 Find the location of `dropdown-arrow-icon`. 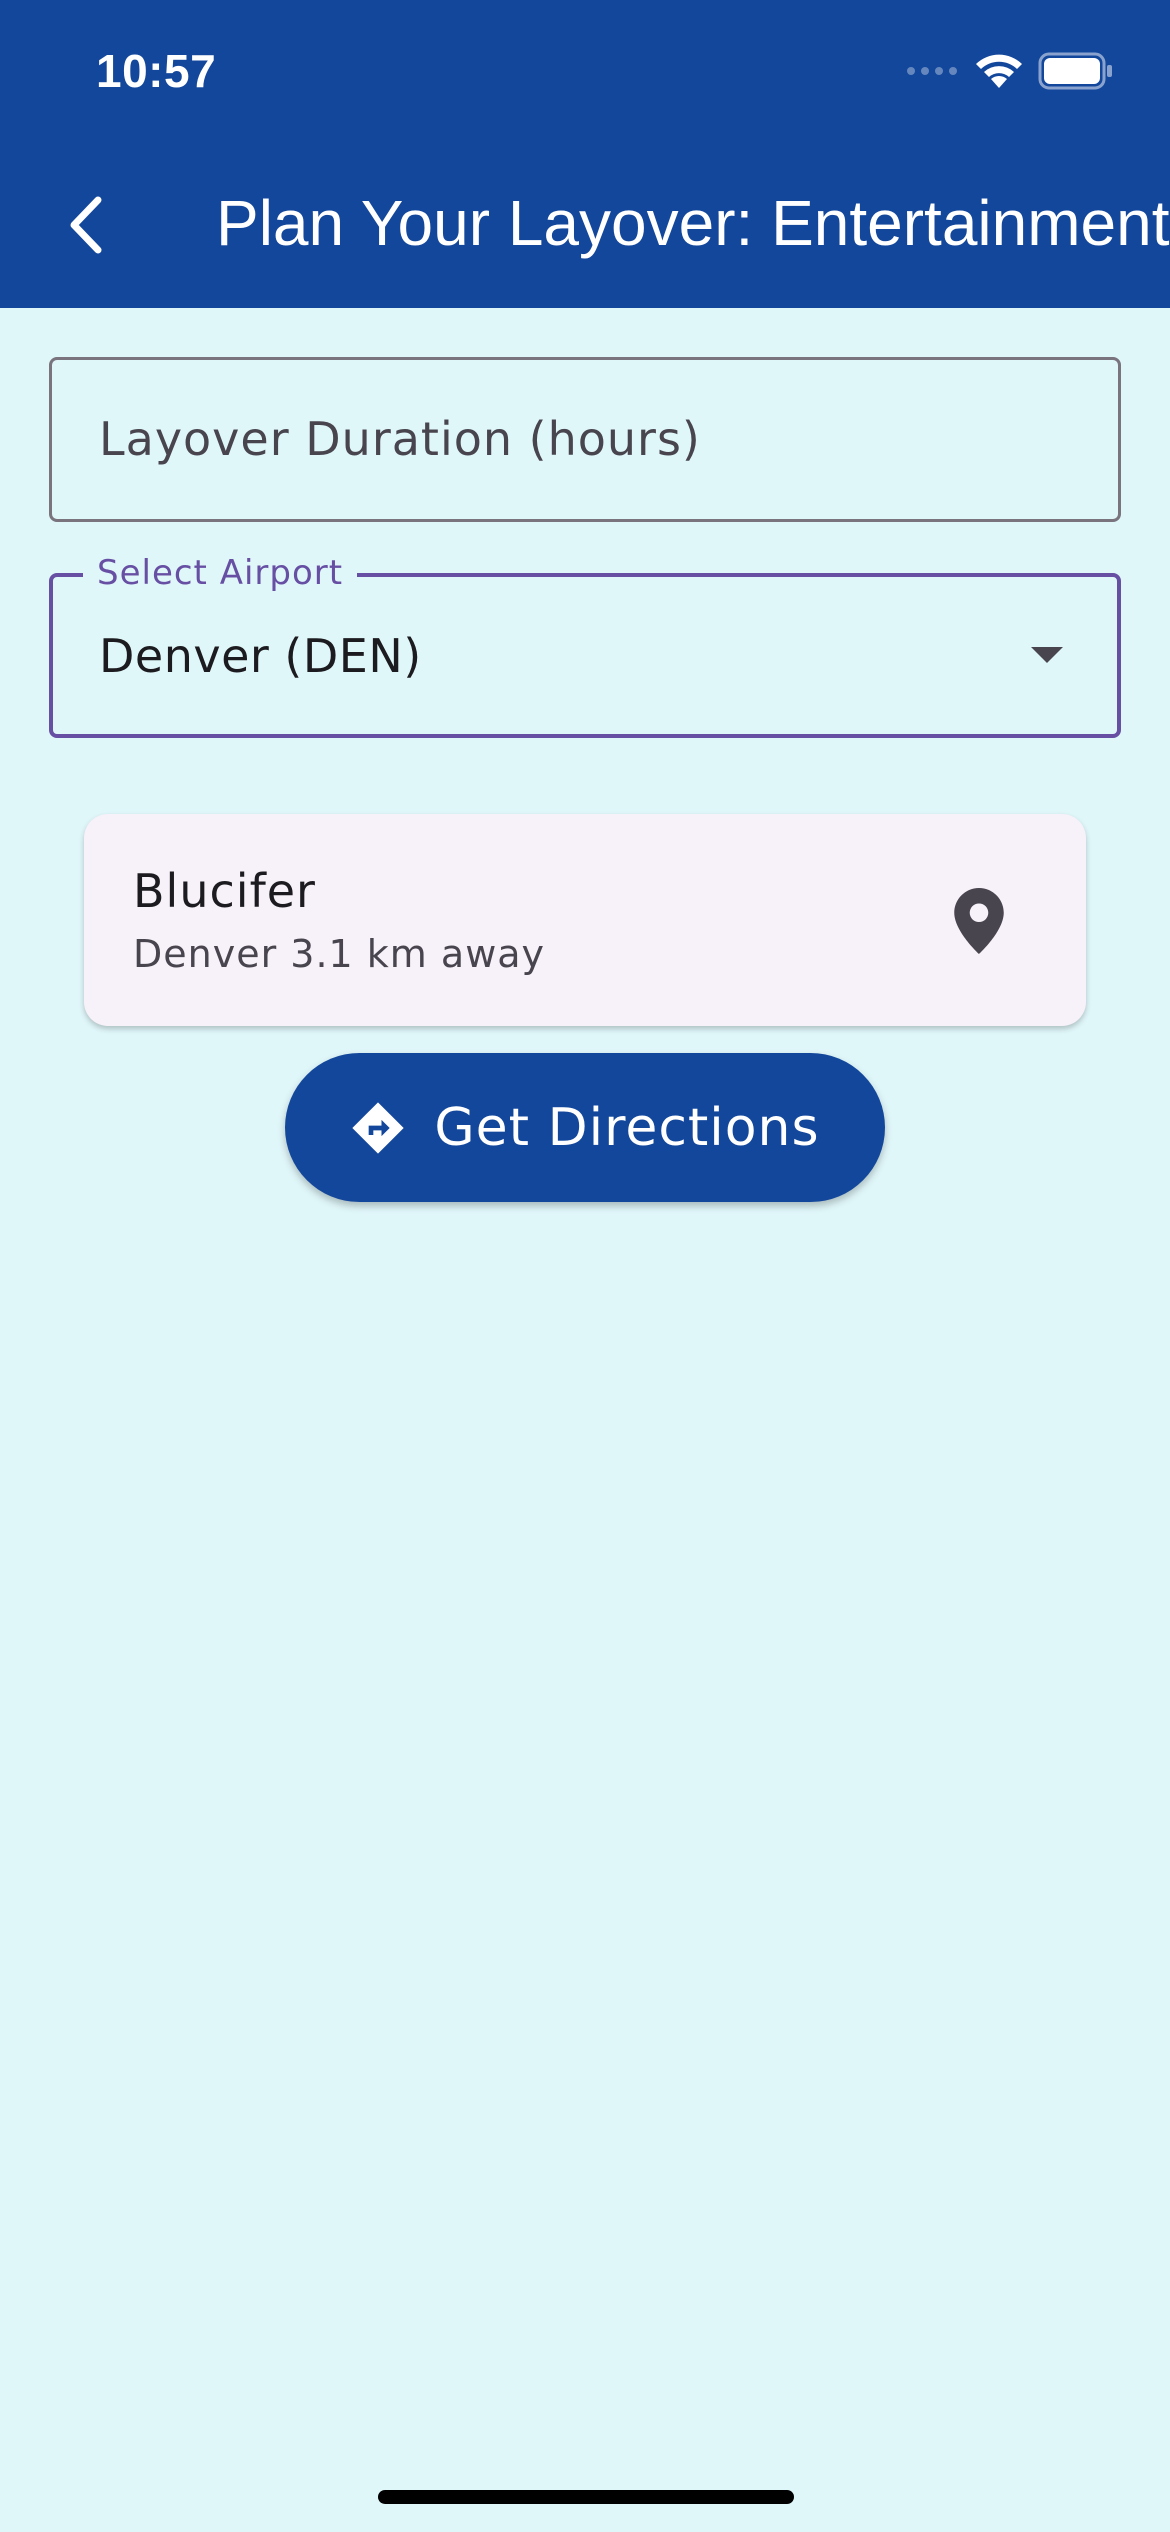

dropdown-arrow-icon is located at coordinates (1047, 655).